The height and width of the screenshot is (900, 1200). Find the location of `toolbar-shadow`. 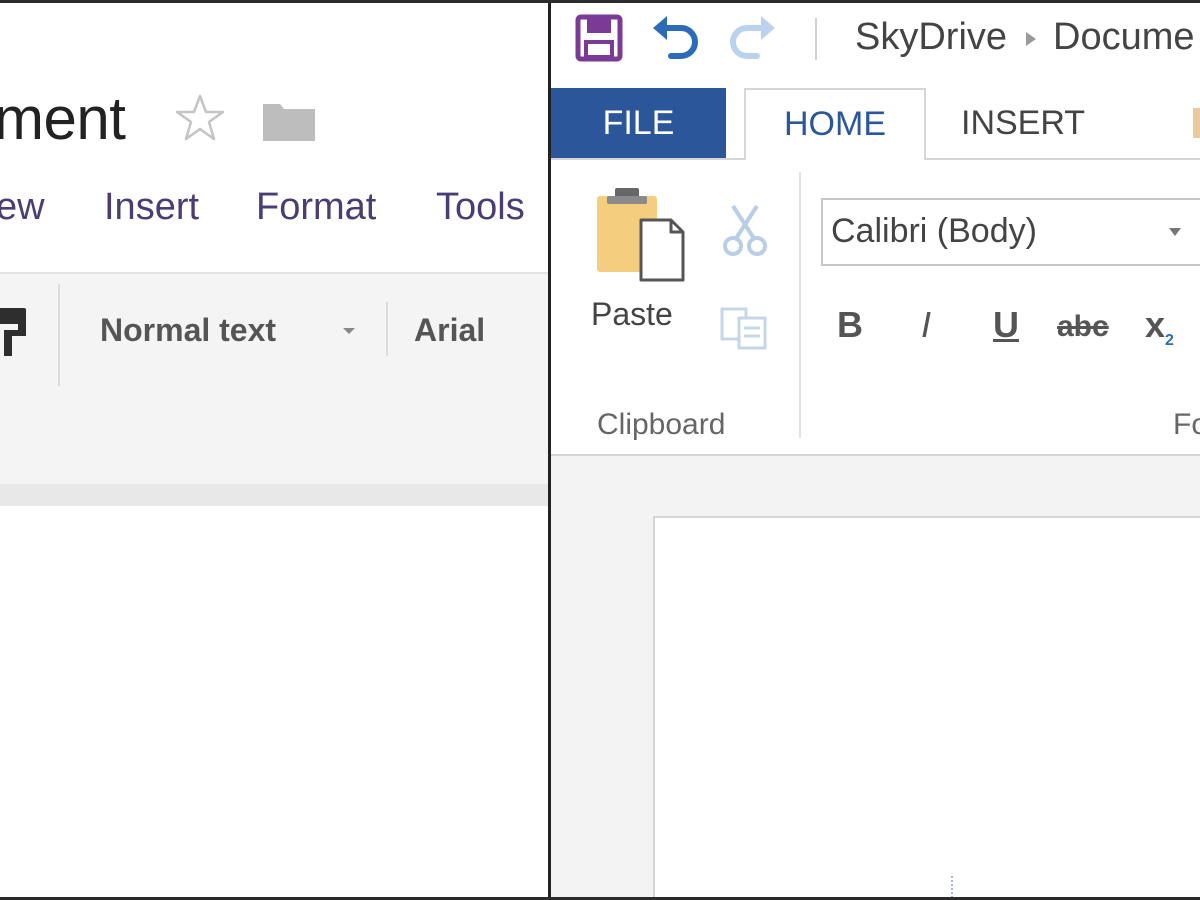

toolbar-shadow is located at coordinates (274, 495).